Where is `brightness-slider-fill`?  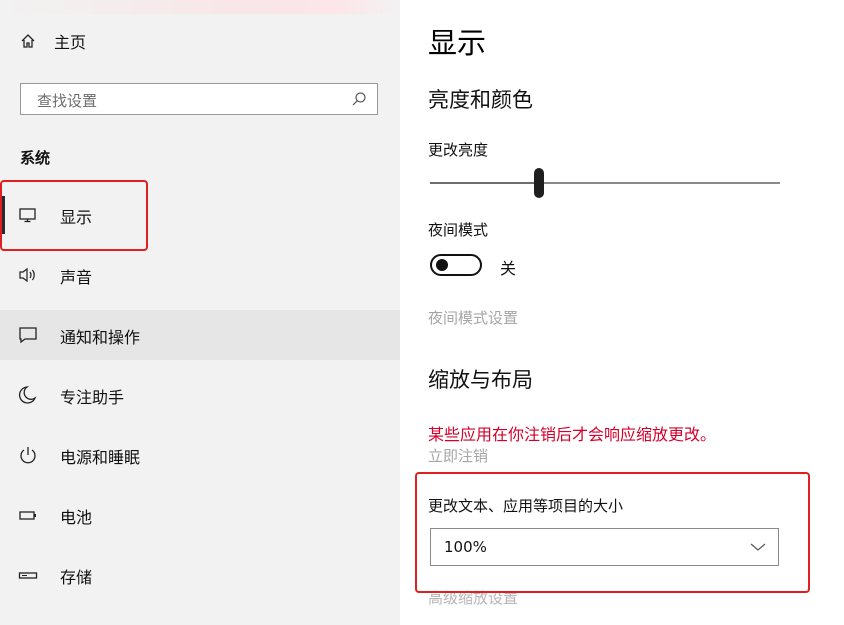 brightness-slider-fill is located at coordinates (484, 183).